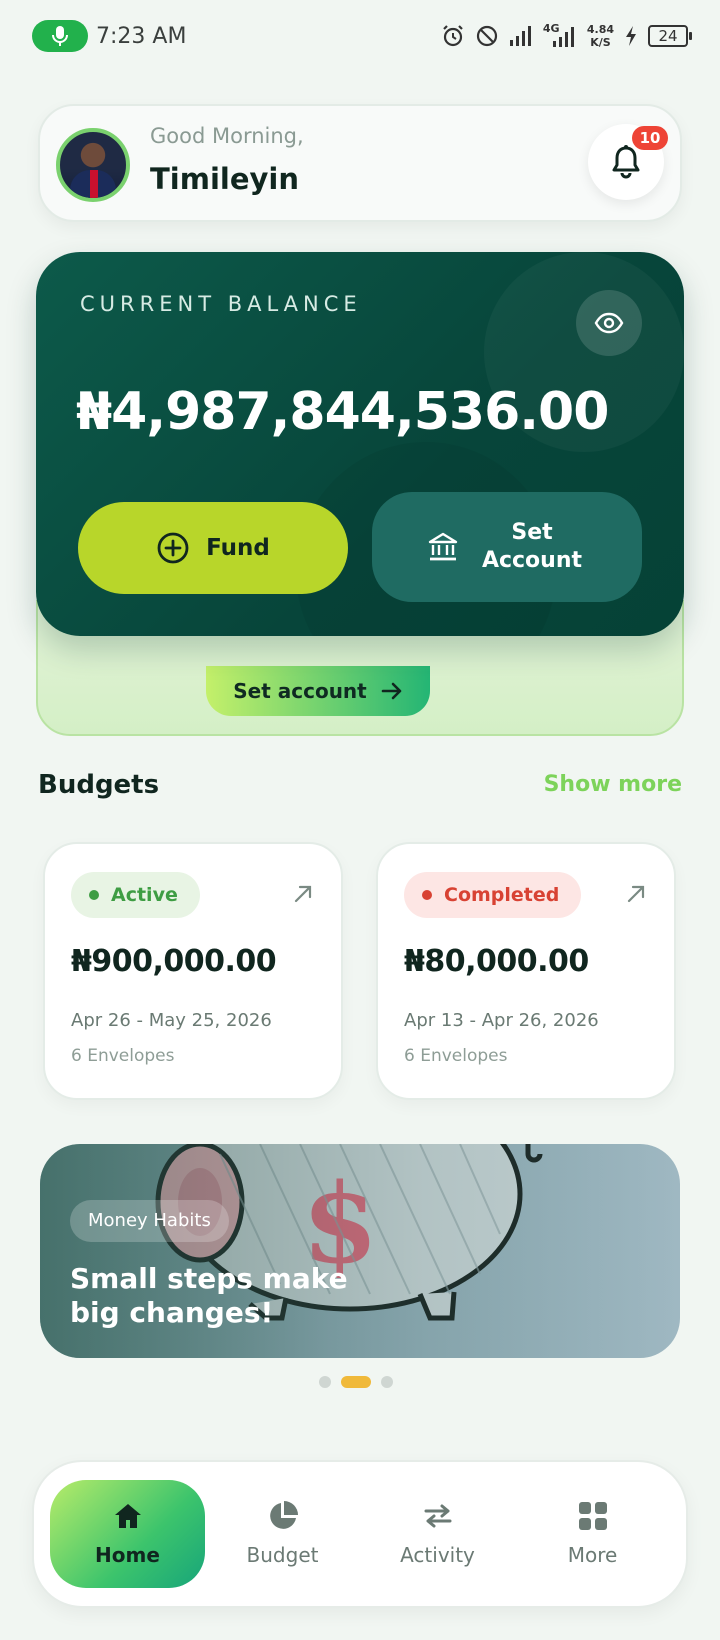 The width and height of the screenshot is (720, 1640). I want to click on battery-indicator: 24, so click(670, 36).